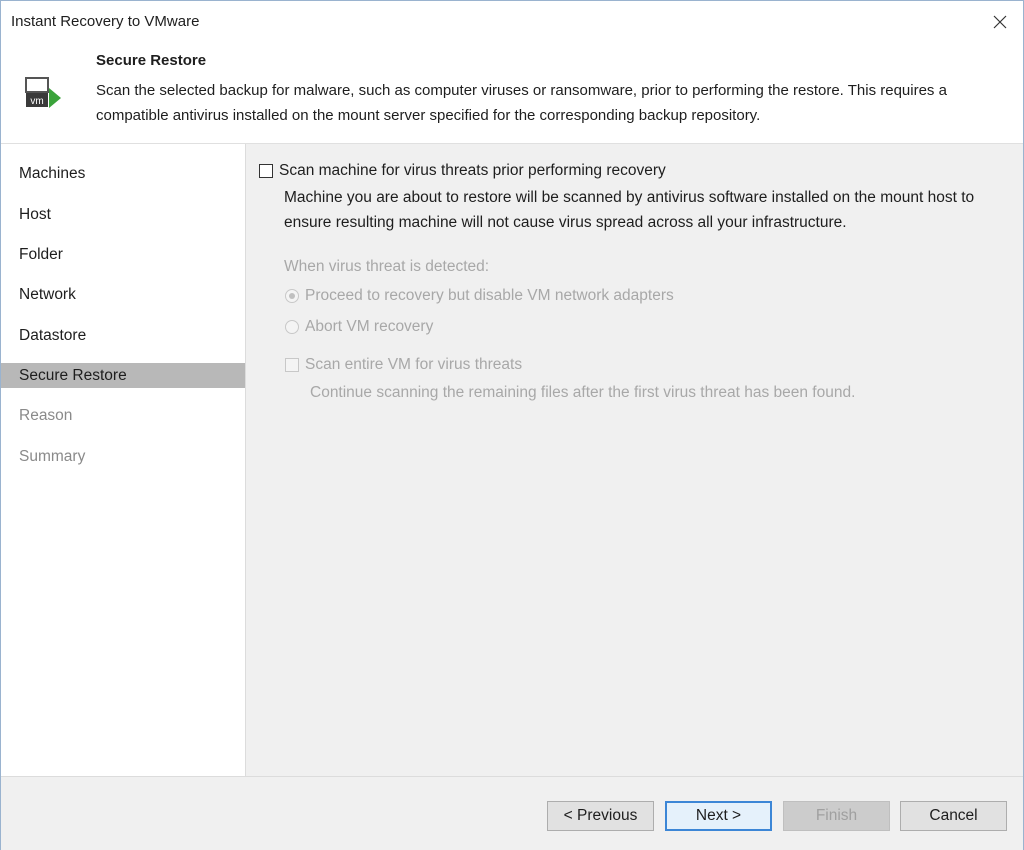 This screenshot has height=850, width=1024. What do you see at coordinates (953, 816) in the screenshot?
I see `cancel-button: Cancel` at bounding box center [953, 816].